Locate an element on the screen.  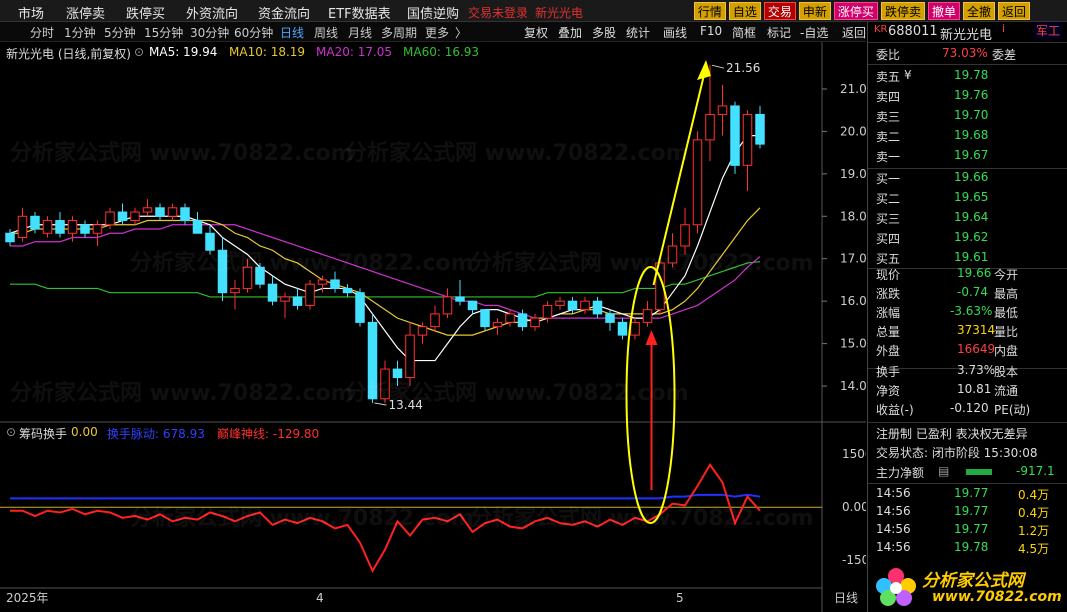
site-logo: 分析家公式网 www.70822.com is located at coordinates (967, 586).